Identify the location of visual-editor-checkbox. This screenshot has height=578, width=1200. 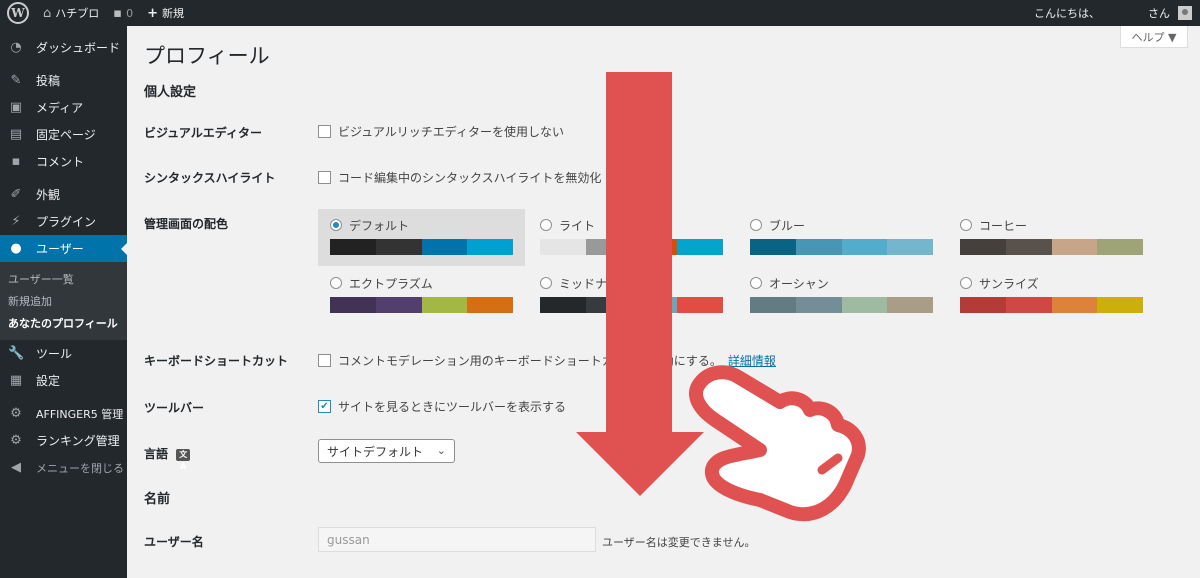
(324, 131).